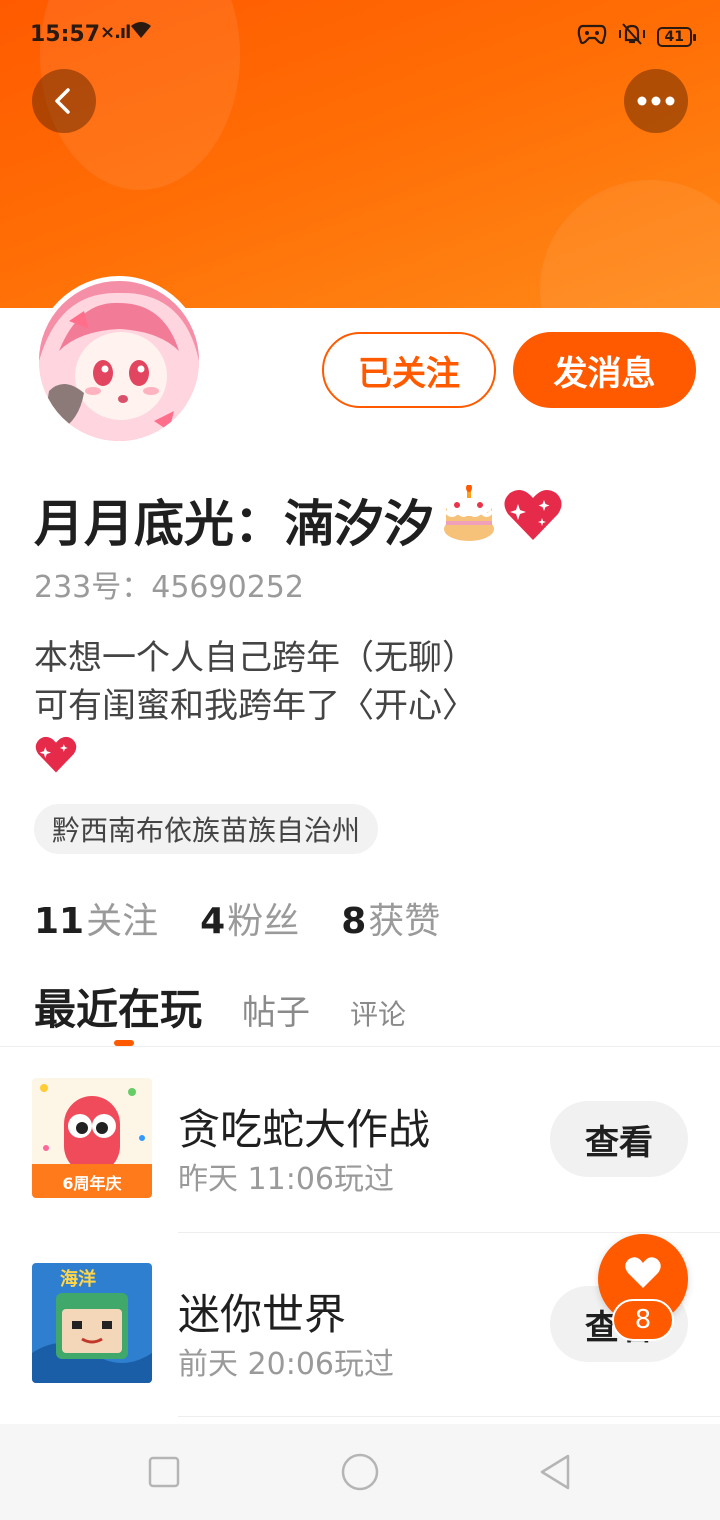 The image size is (720, 1520). I want to click on stats-row: 11 关注 4 粉丝 8 获赞, so click(237, 918).